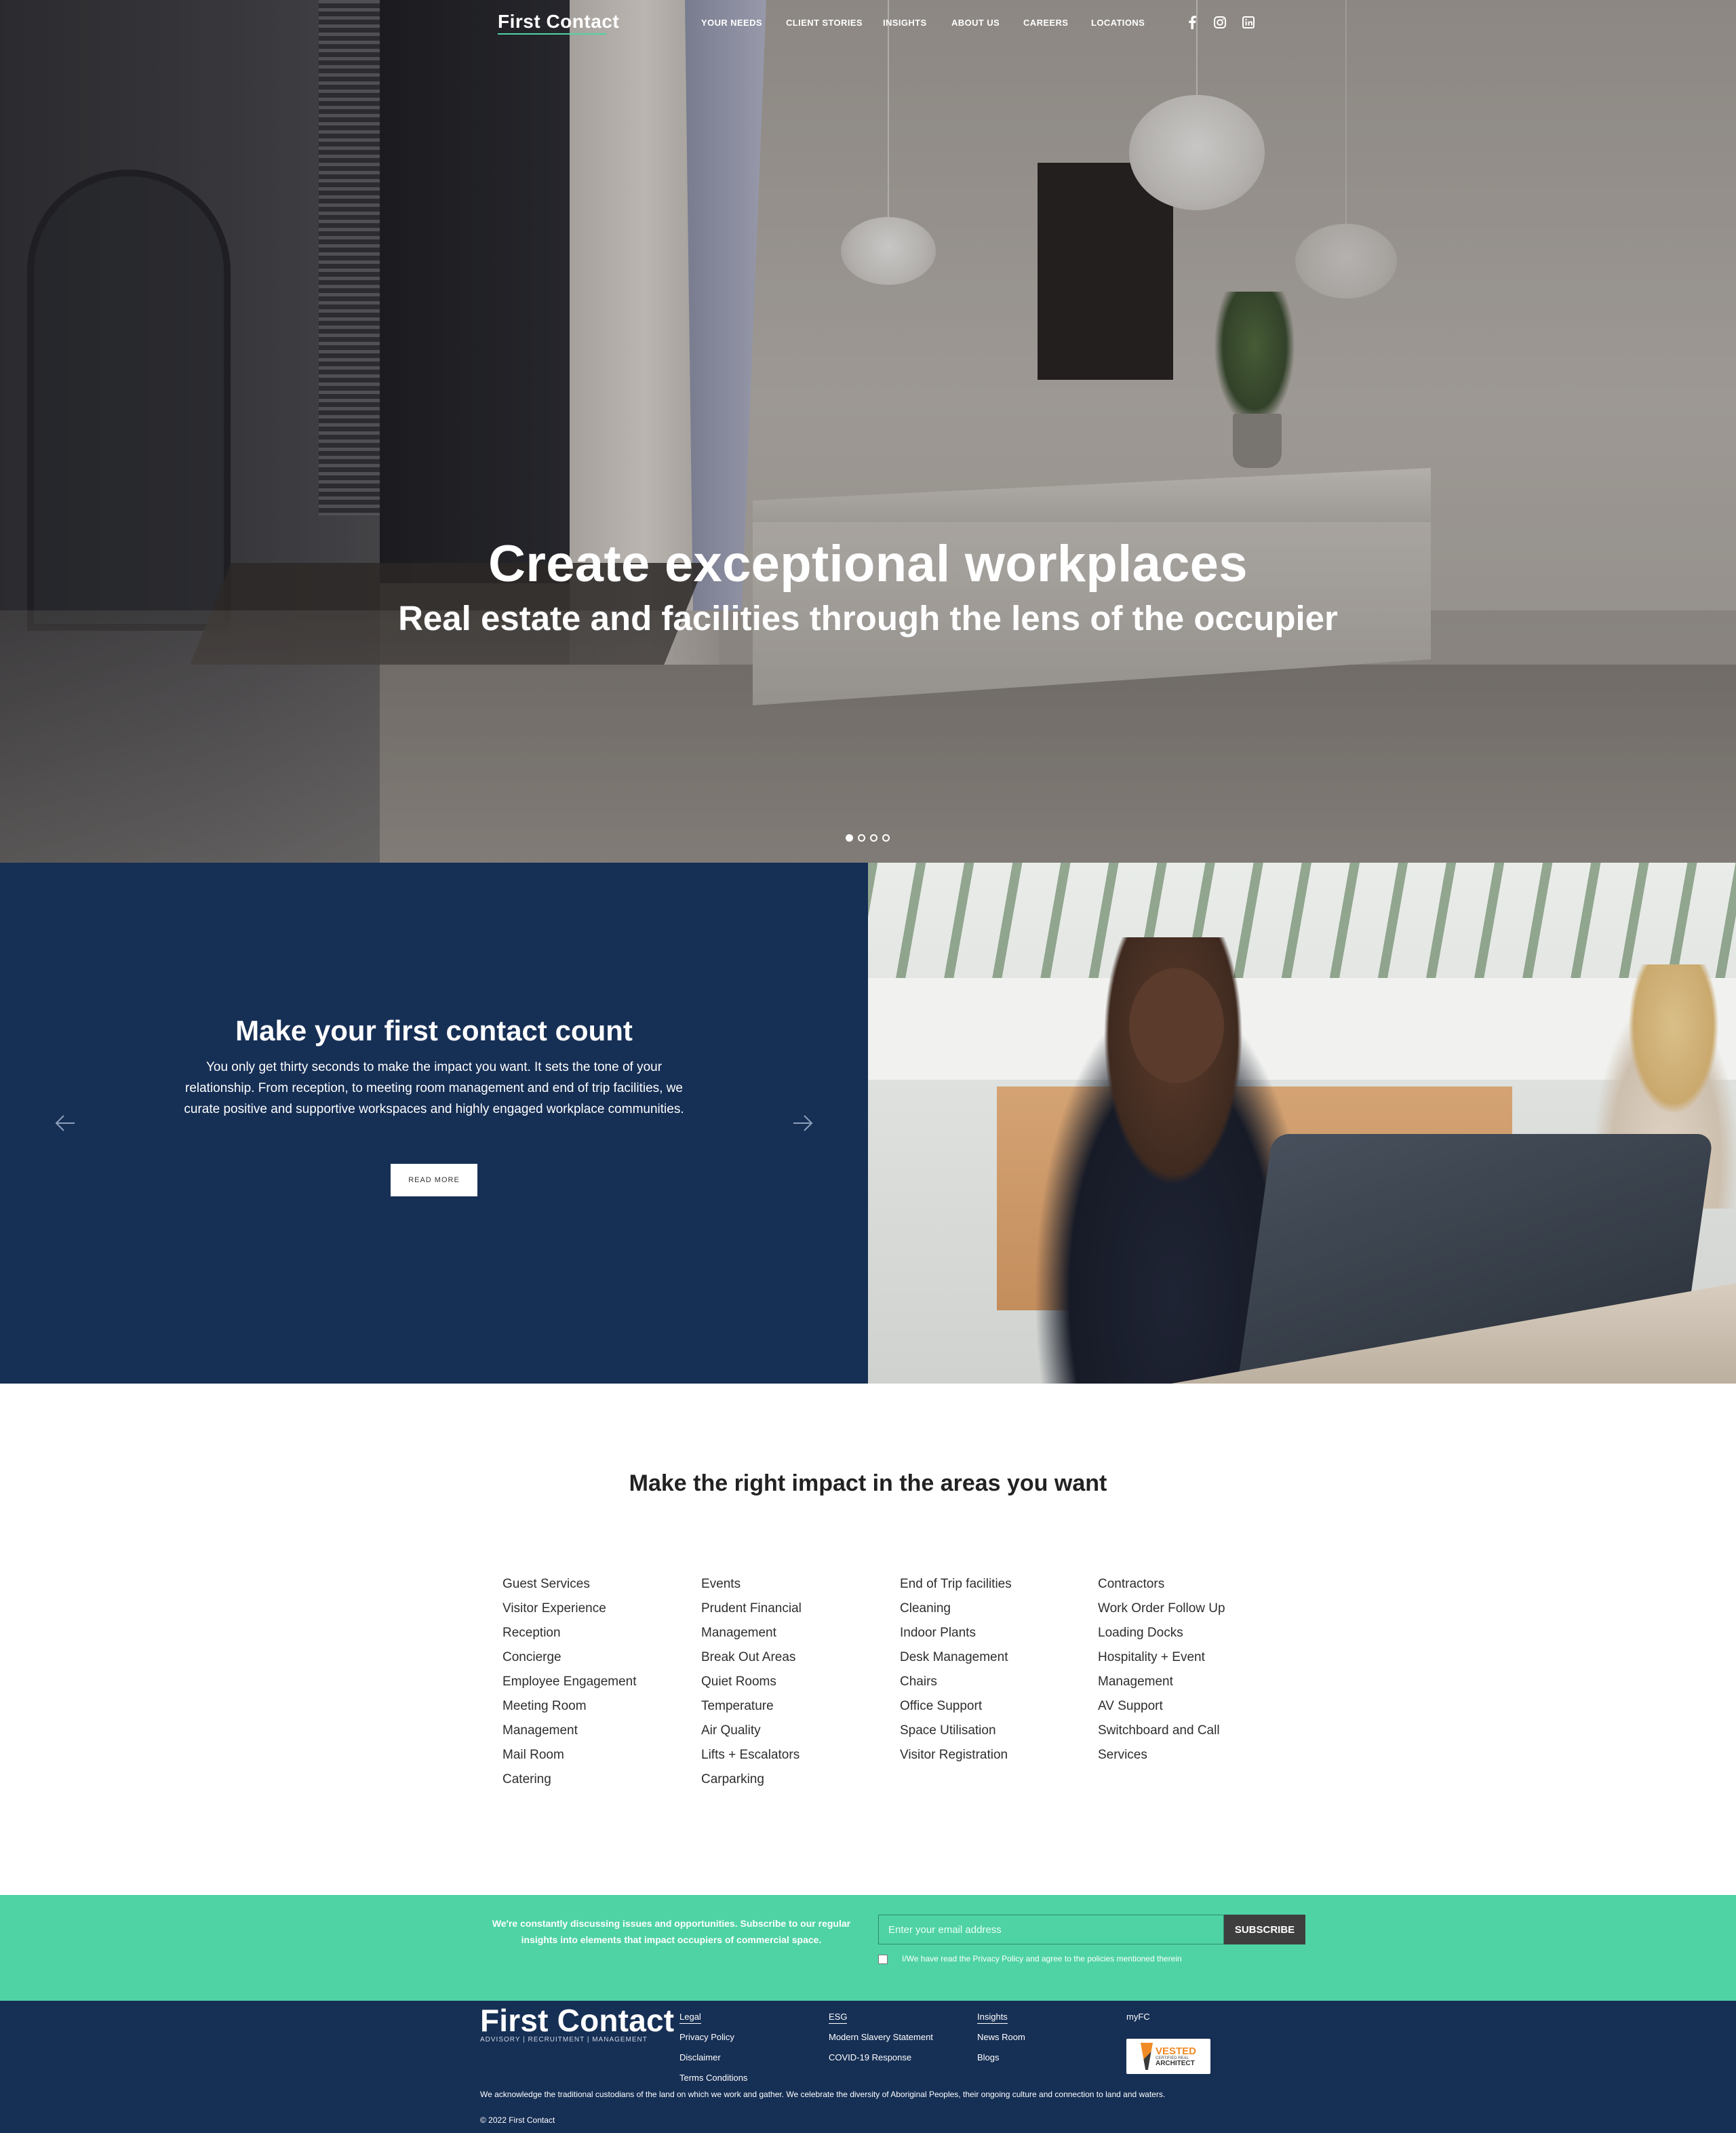 The image size is (1736, 2133). I want to click on site-footer, so click(868, 2067).